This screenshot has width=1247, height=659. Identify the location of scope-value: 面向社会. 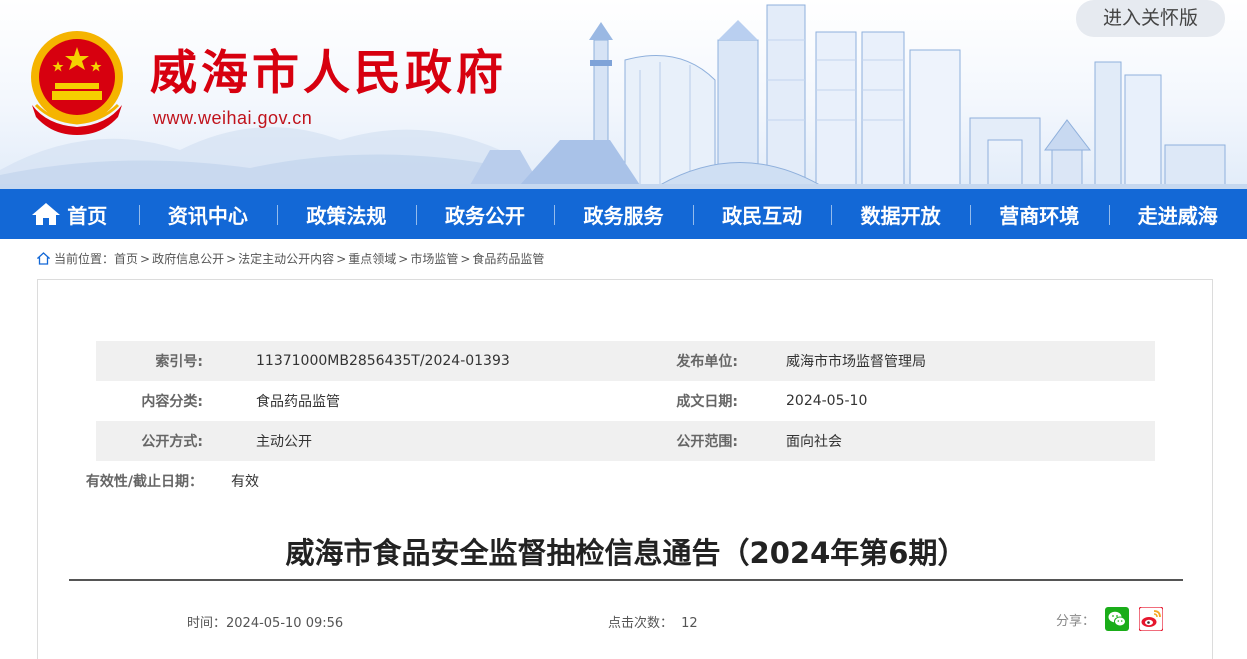
(790, 441).